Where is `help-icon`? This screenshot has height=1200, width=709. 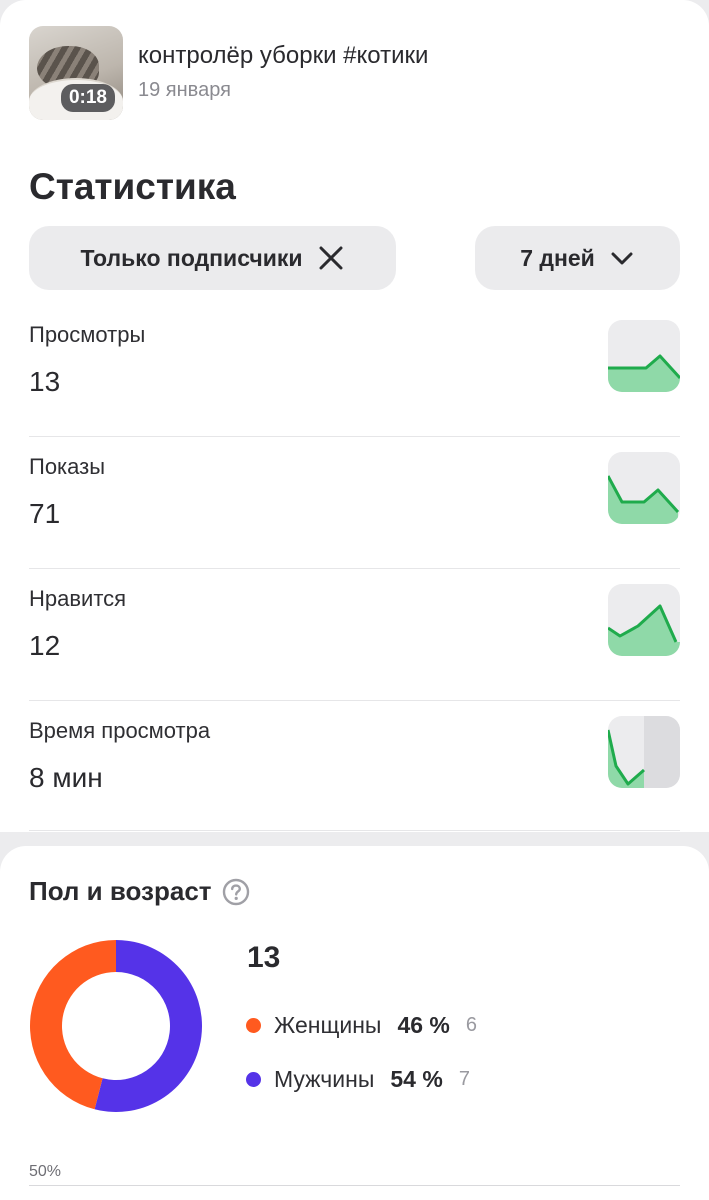 help-icon is located at coordinates (236, 892).